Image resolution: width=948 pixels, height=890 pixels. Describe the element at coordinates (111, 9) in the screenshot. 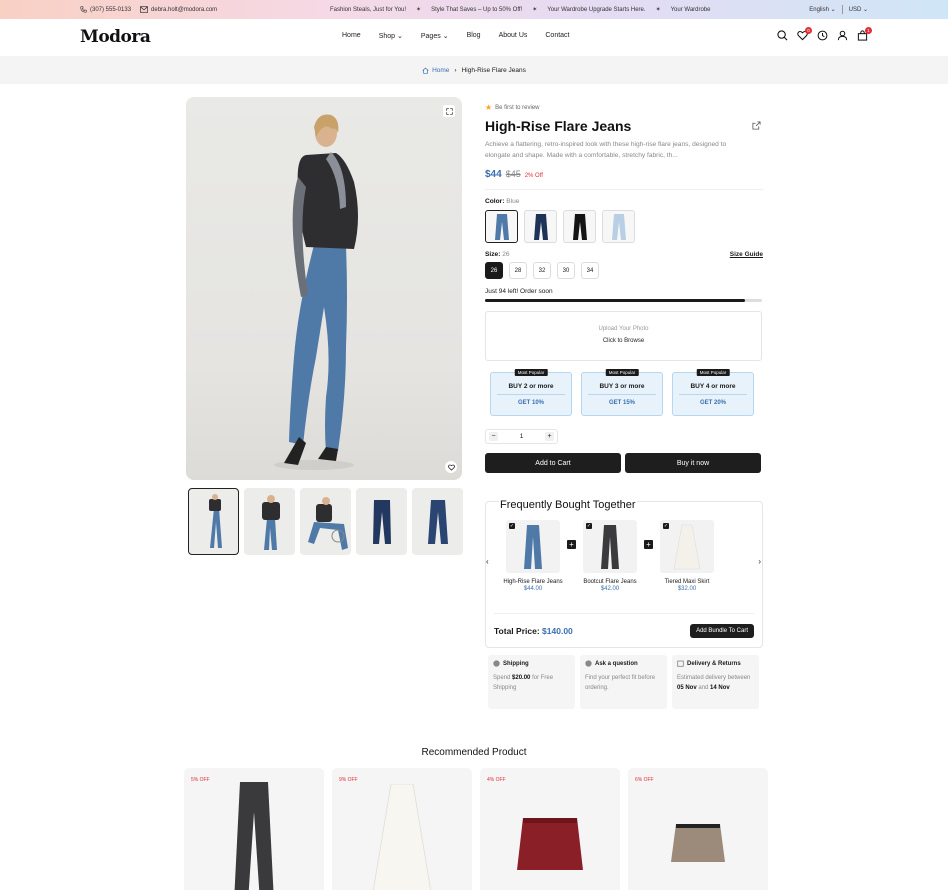

I see `phone-text: (307) 555-0133` at that location.